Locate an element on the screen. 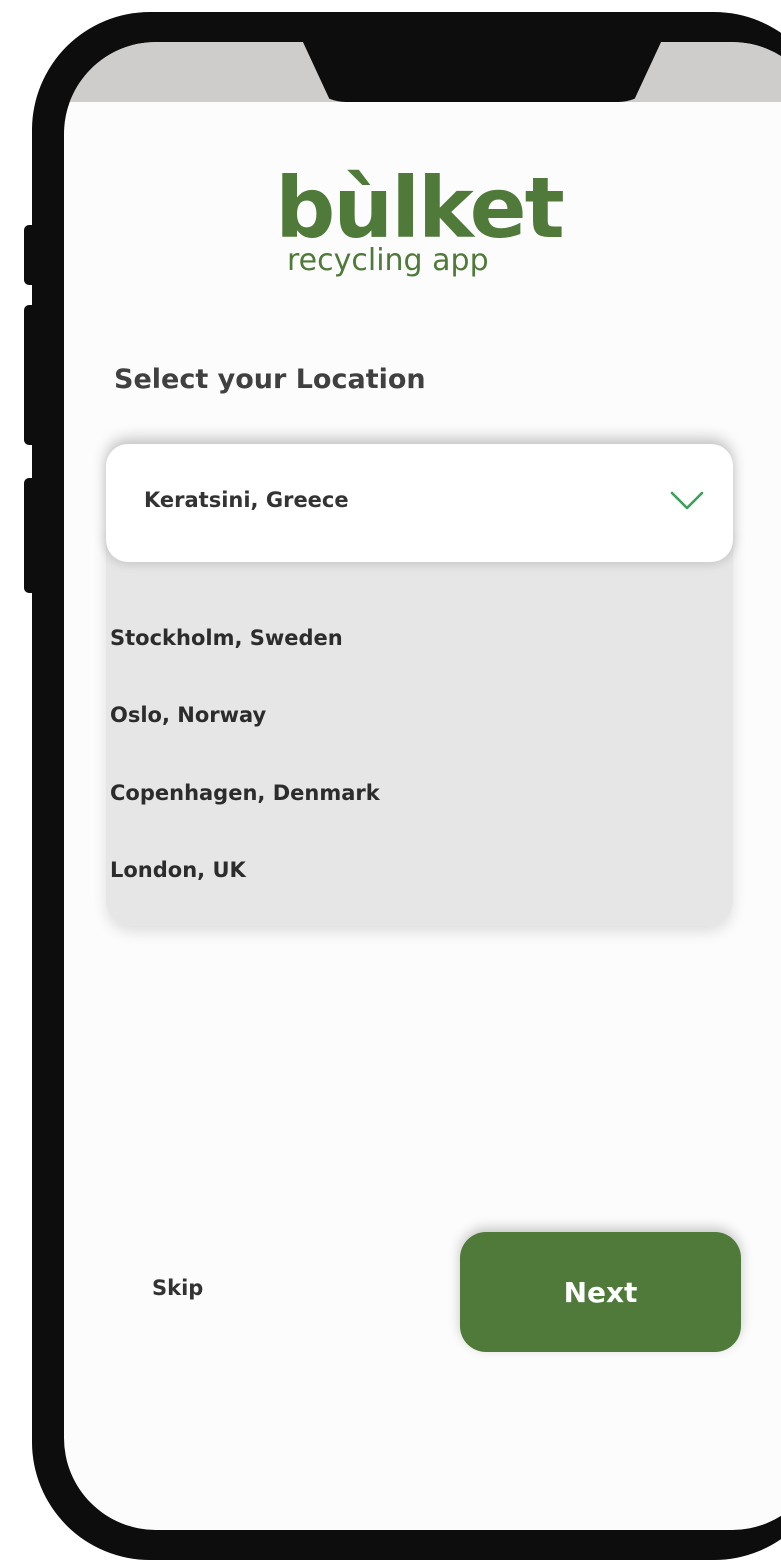 The image size is (781, 1564). next-button: Next is located at coordinates (600, 1292).